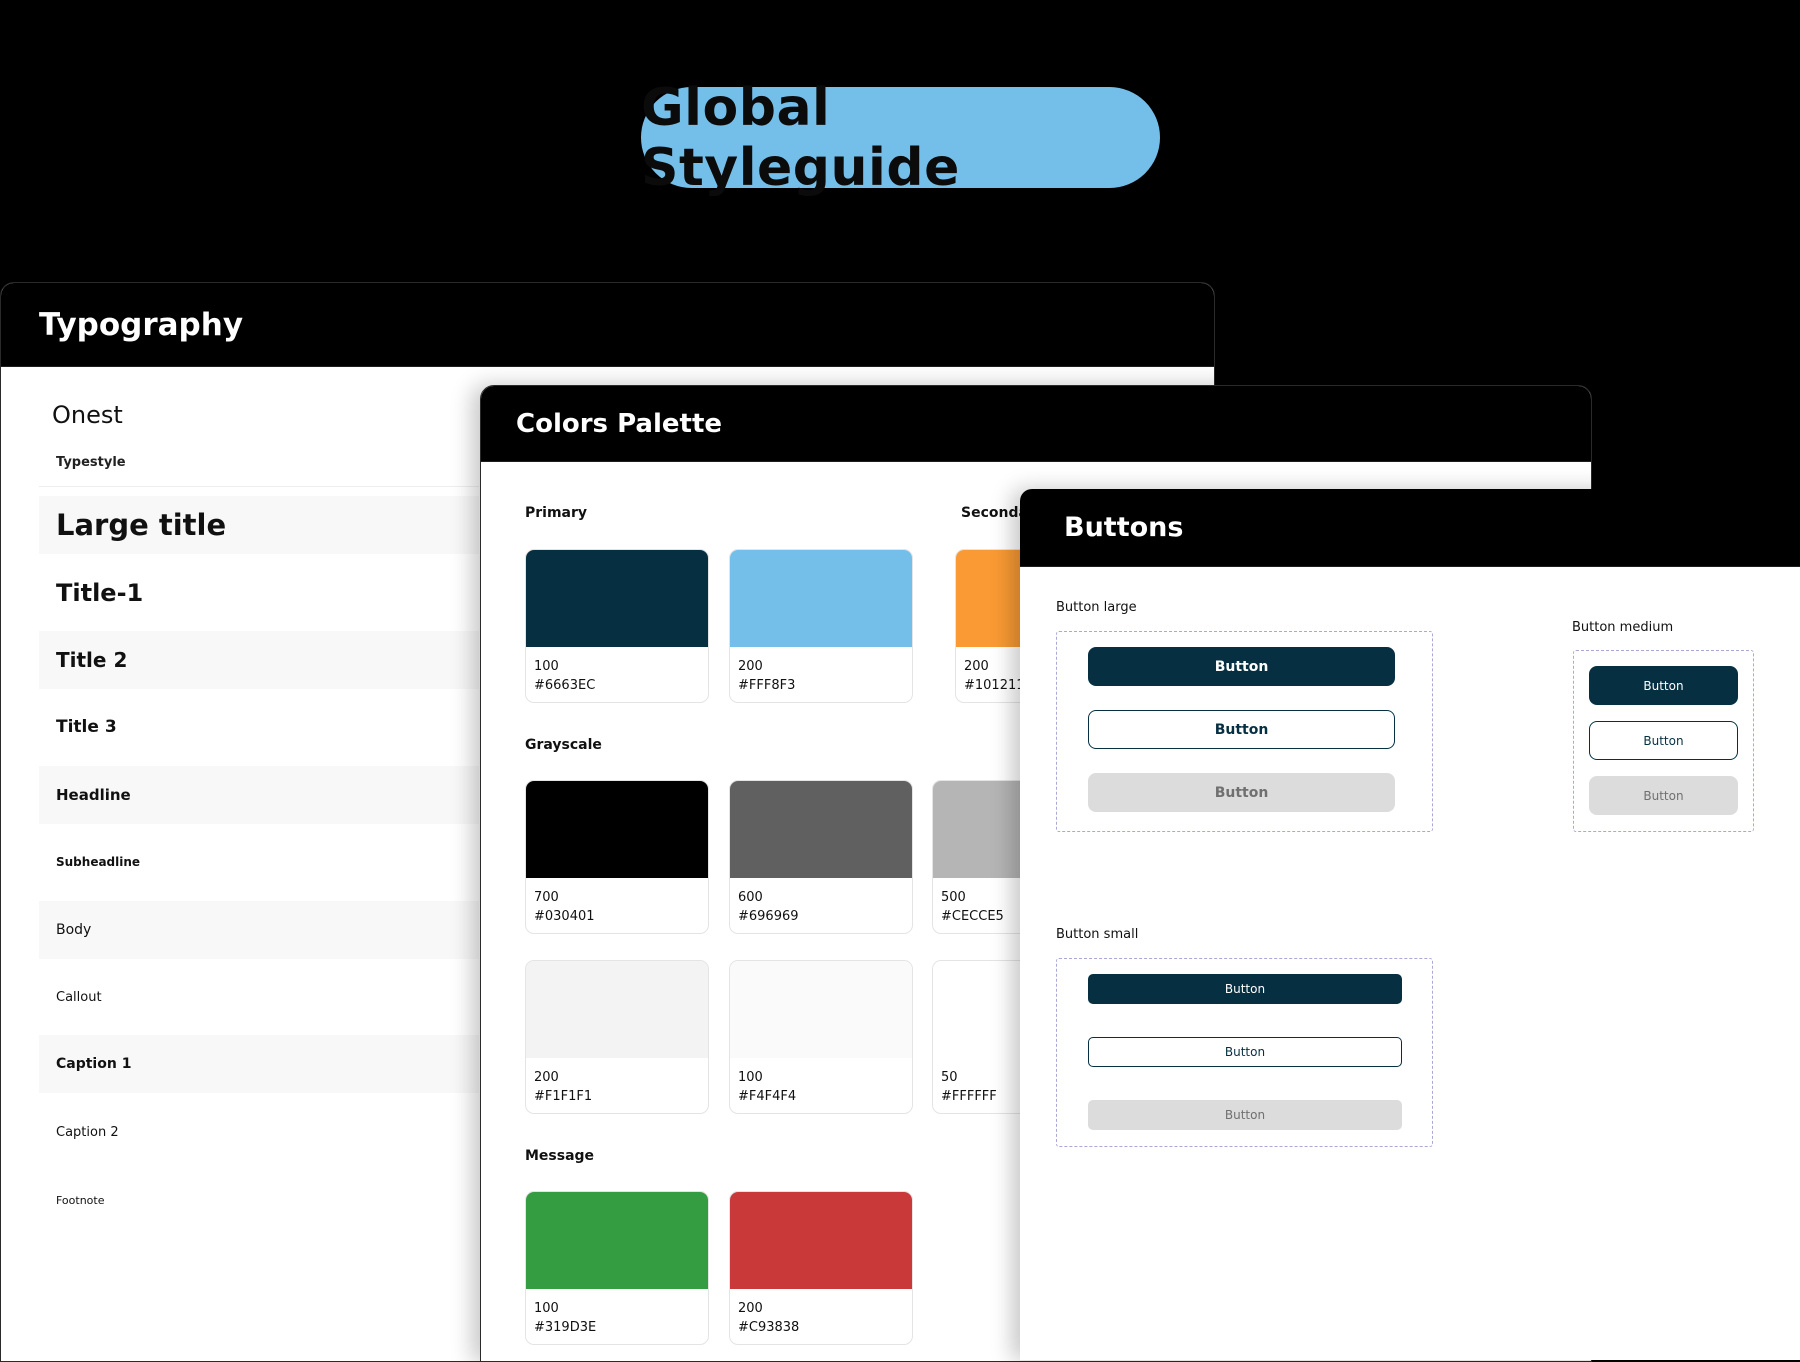 This screenshot has width=1800, height=1362. Describe the element at coordinates (259, 862) in the screenshot. I see `type-row-subheadline: Subheadline` at that location.